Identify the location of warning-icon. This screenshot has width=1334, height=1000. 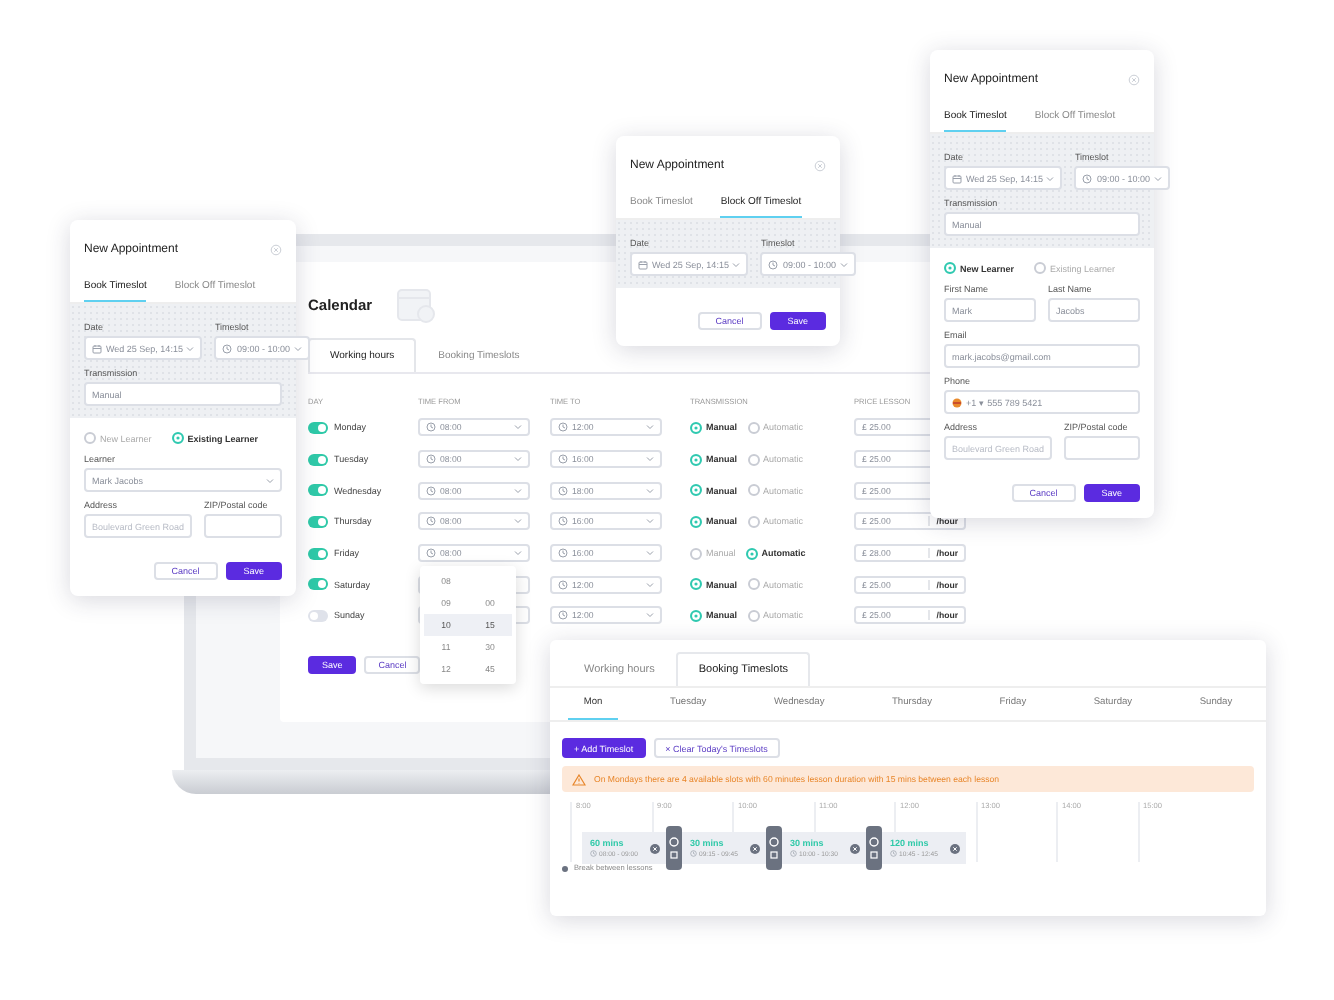
(579, 779).